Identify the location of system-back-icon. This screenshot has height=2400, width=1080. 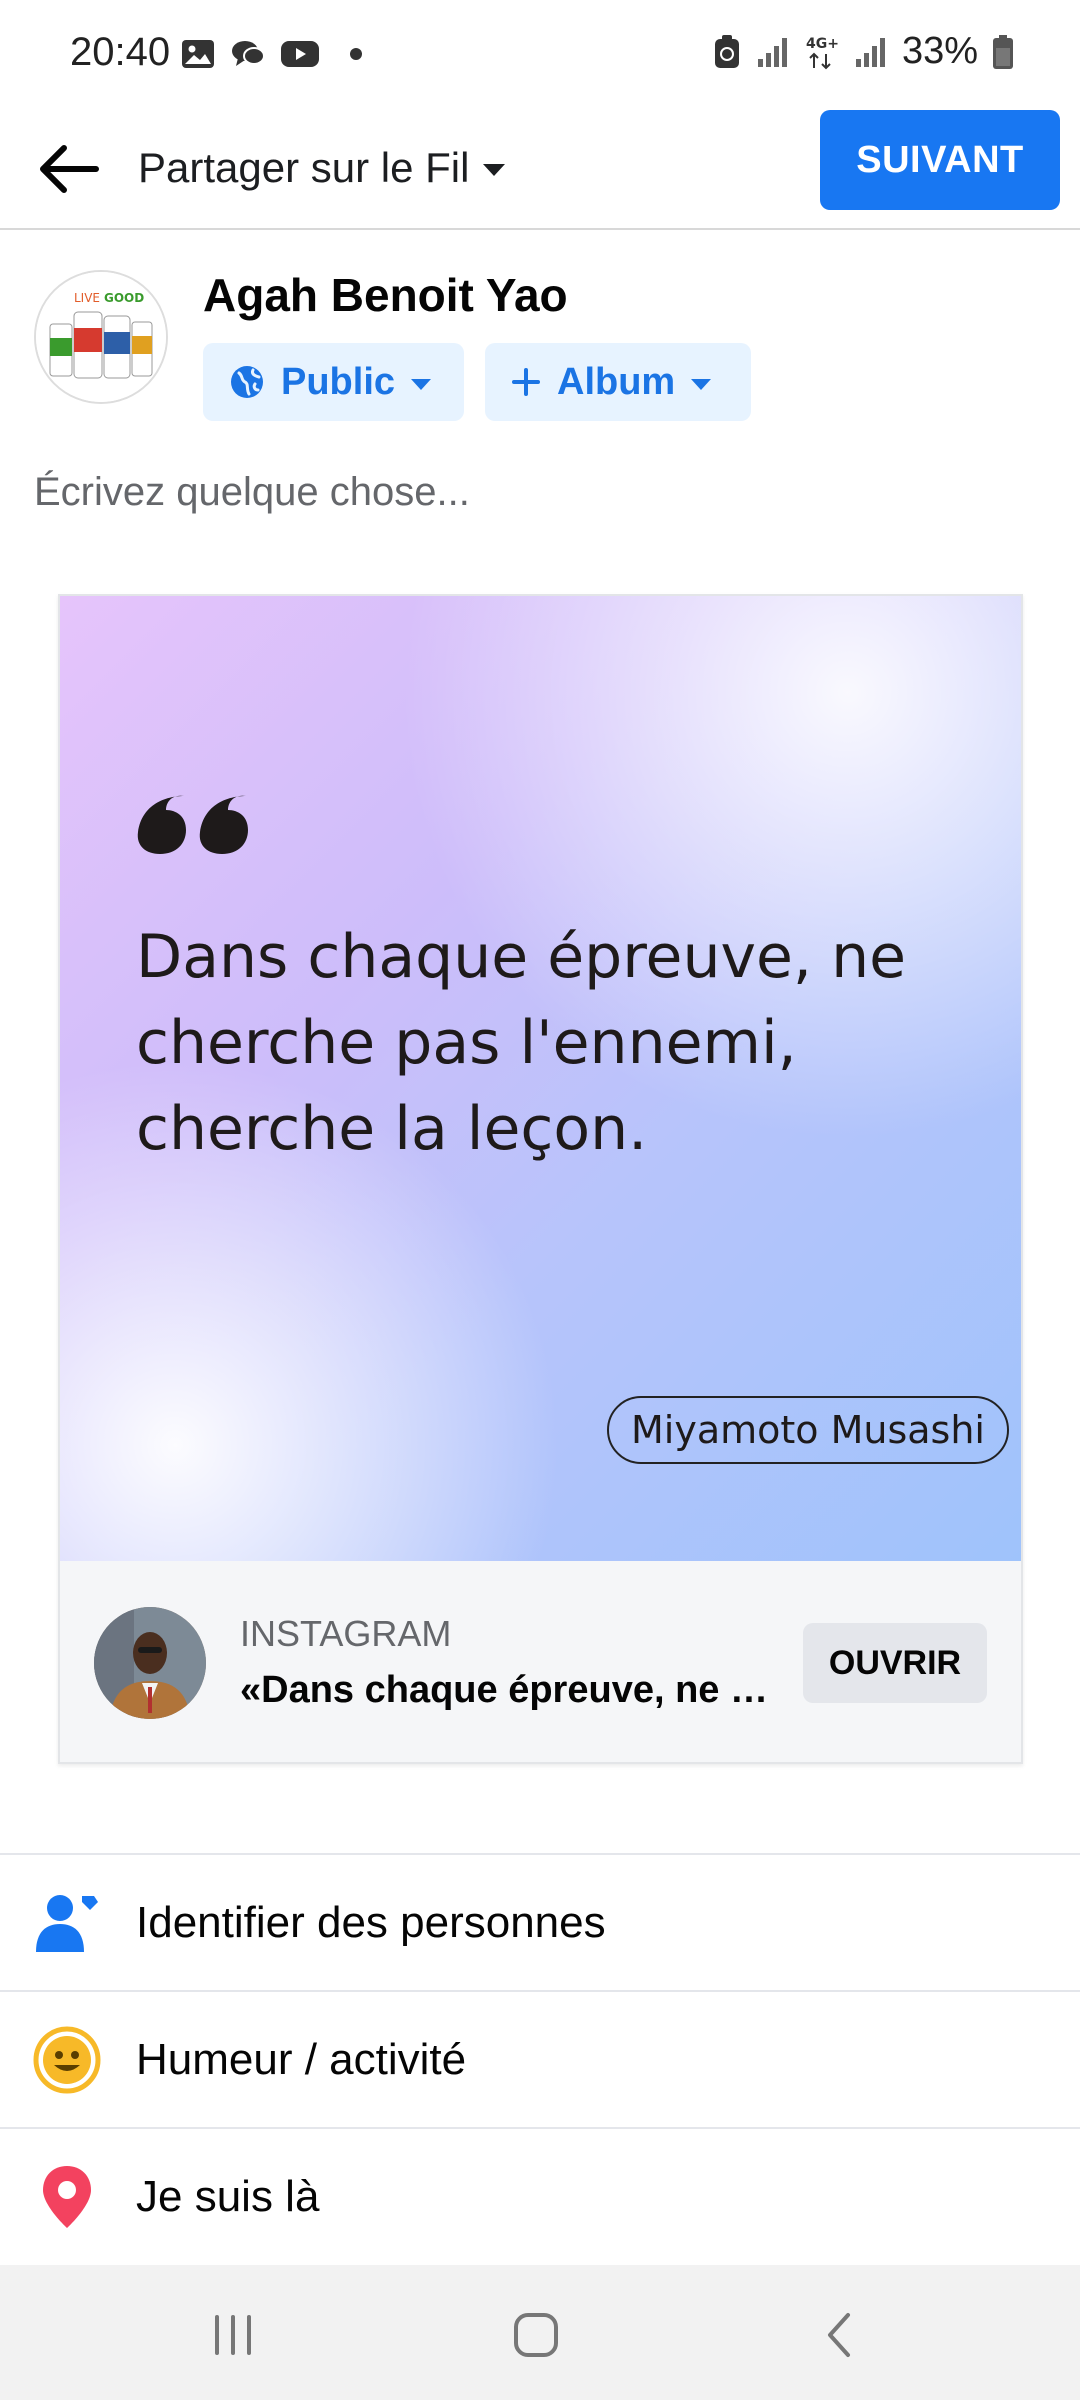
(840, 2335).